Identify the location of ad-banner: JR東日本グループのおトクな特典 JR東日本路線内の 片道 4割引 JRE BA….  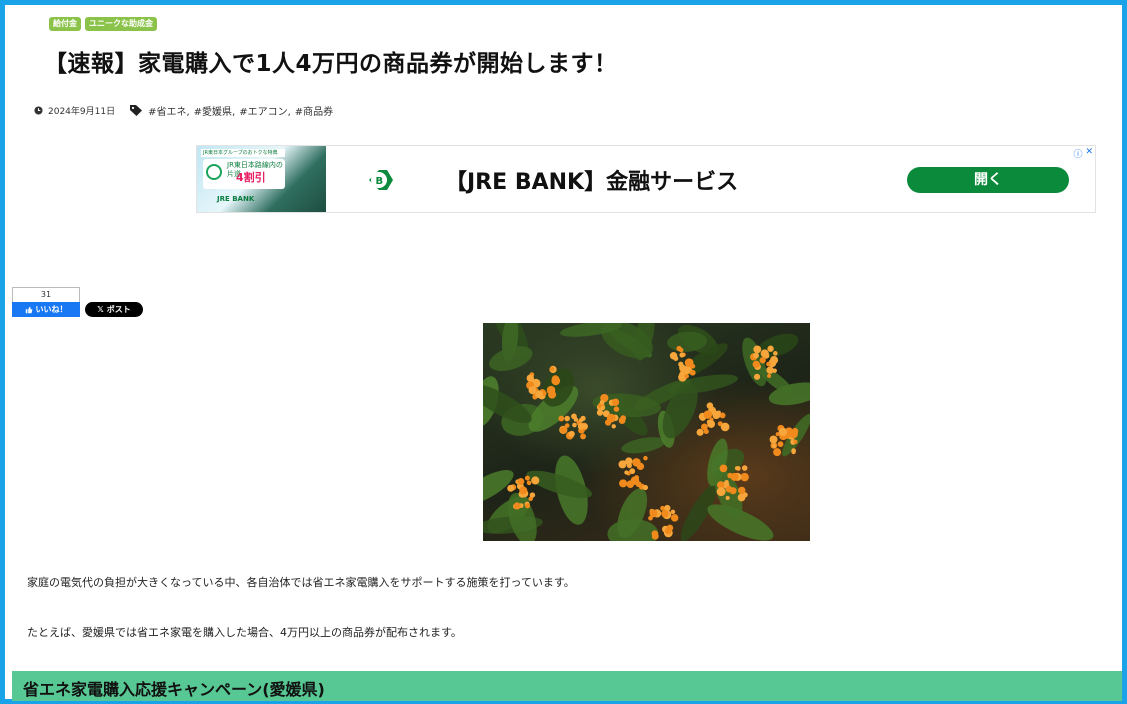
(646, 179).